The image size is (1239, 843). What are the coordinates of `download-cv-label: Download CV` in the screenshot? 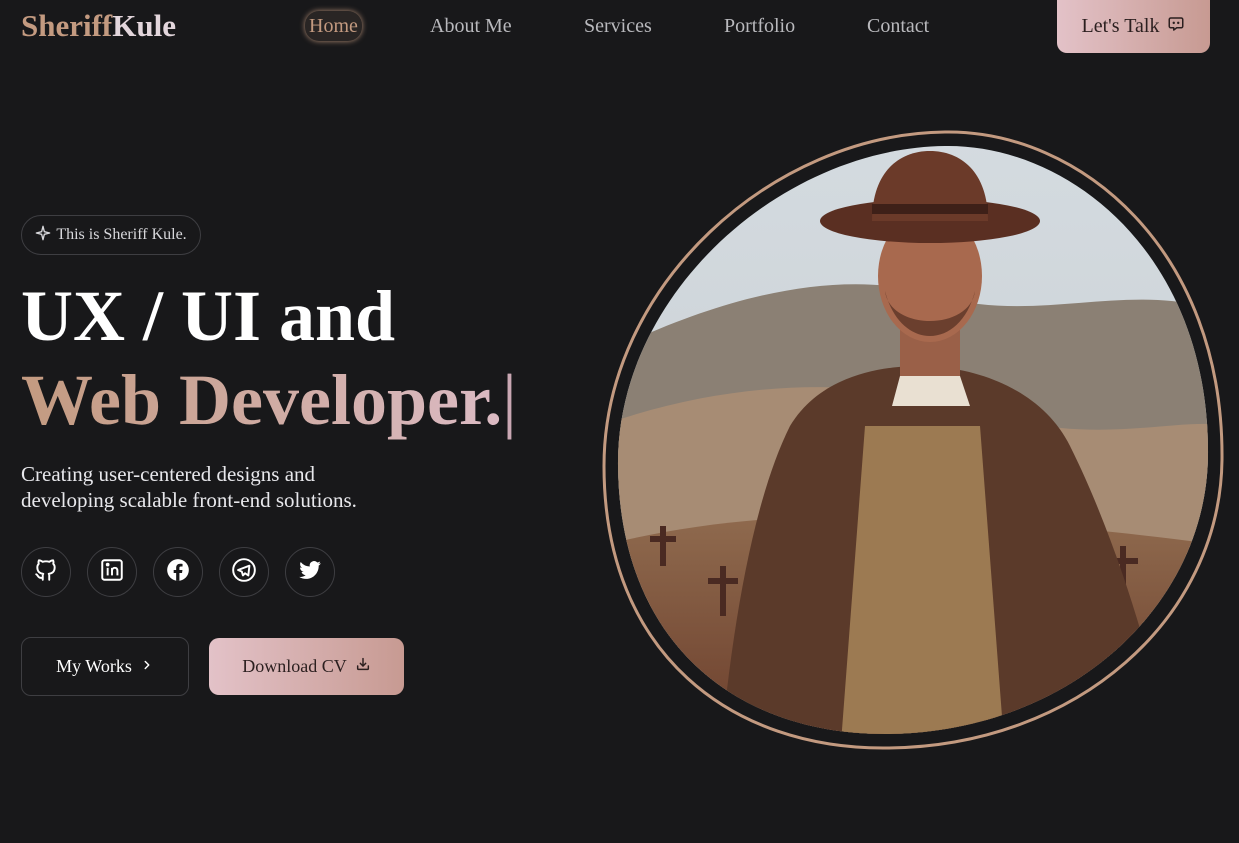 It's located at (294, 666).